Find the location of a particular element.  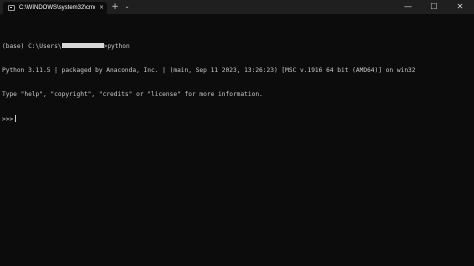

repl-prompt-line: >>> is located at coordinates (237, 119).